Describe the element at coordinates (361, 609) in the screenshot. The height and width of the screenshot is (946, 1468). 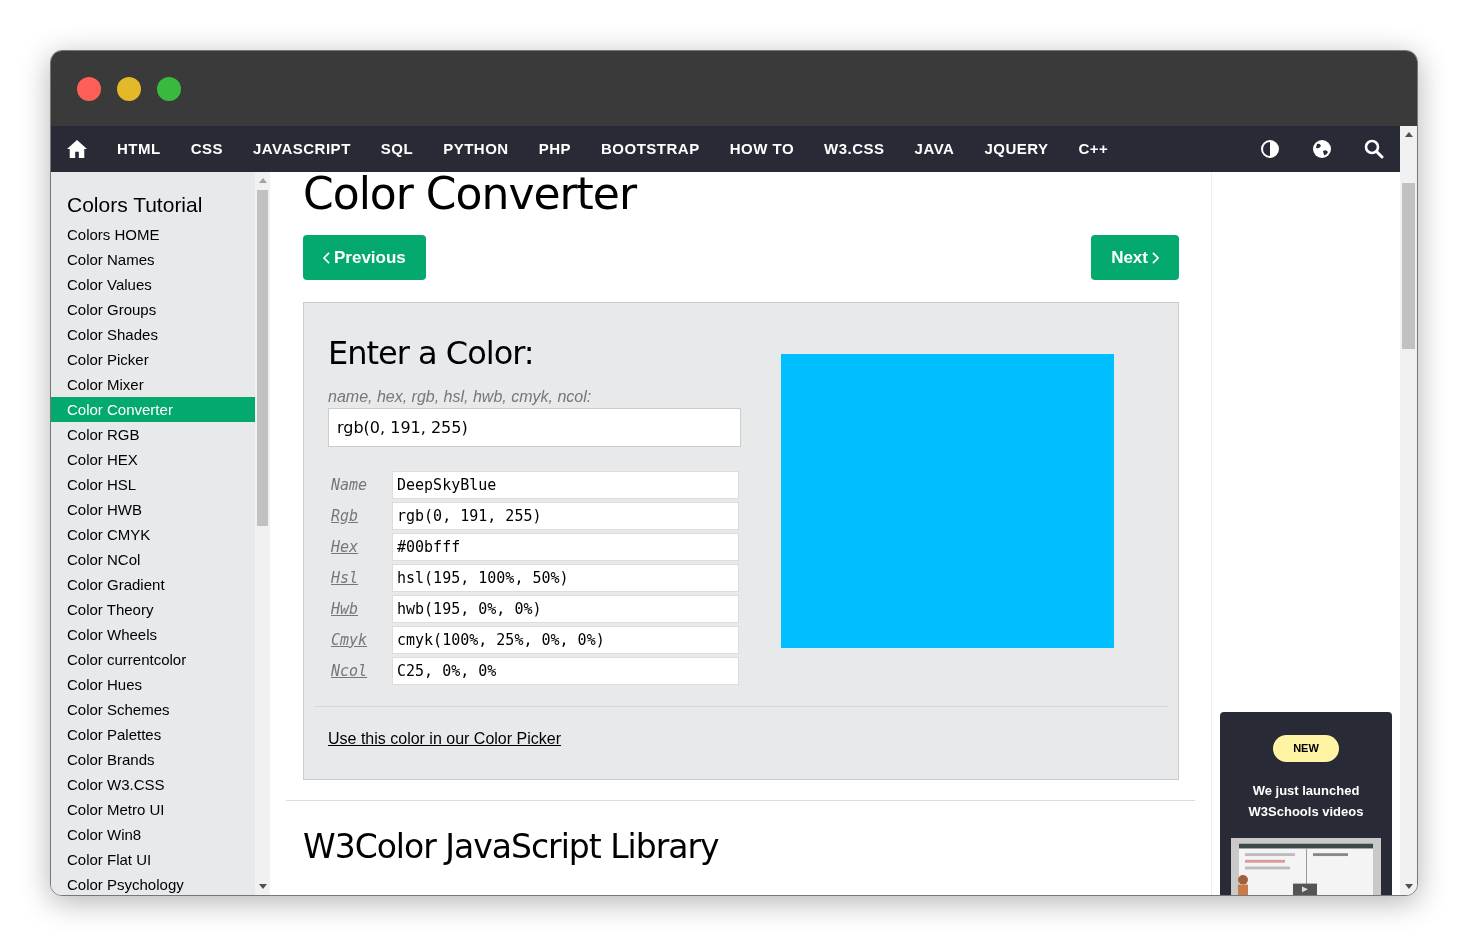
I see `format-link: Hwb` at that location.